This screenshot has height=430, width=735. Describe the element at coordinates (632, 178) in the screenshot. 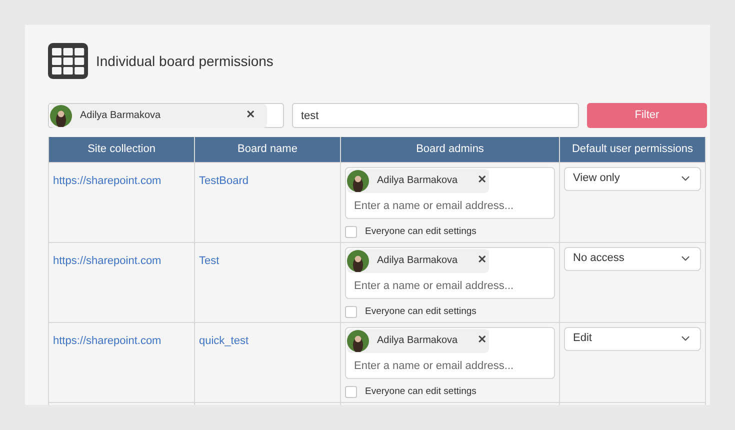

I see `permission-dropdown: View only` at that location.